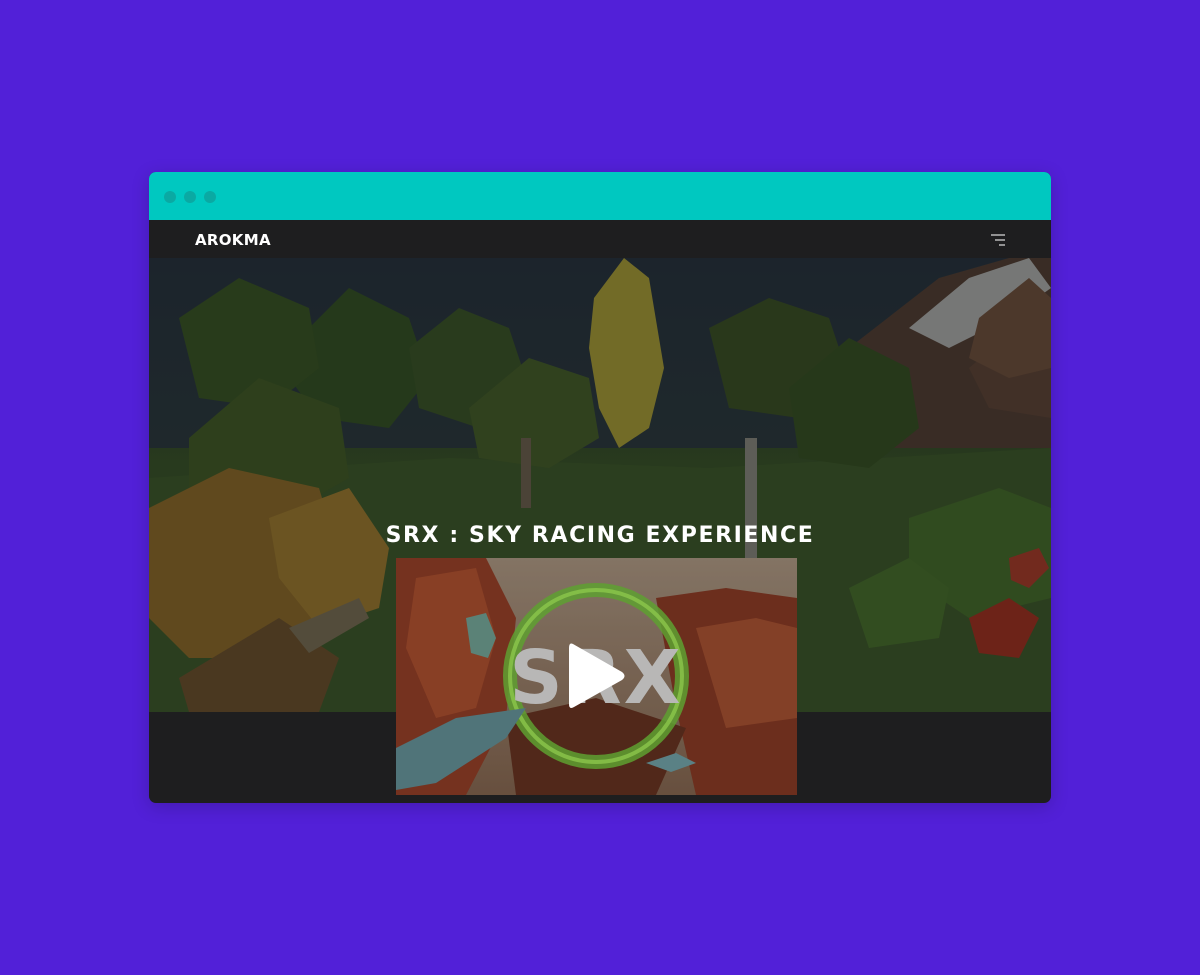 This screenshot has height=975, width=1200. What do you see at coordinates (600, 196) in the screenshot?
I see `browser-titlebar` at bounding box center [600, 196].